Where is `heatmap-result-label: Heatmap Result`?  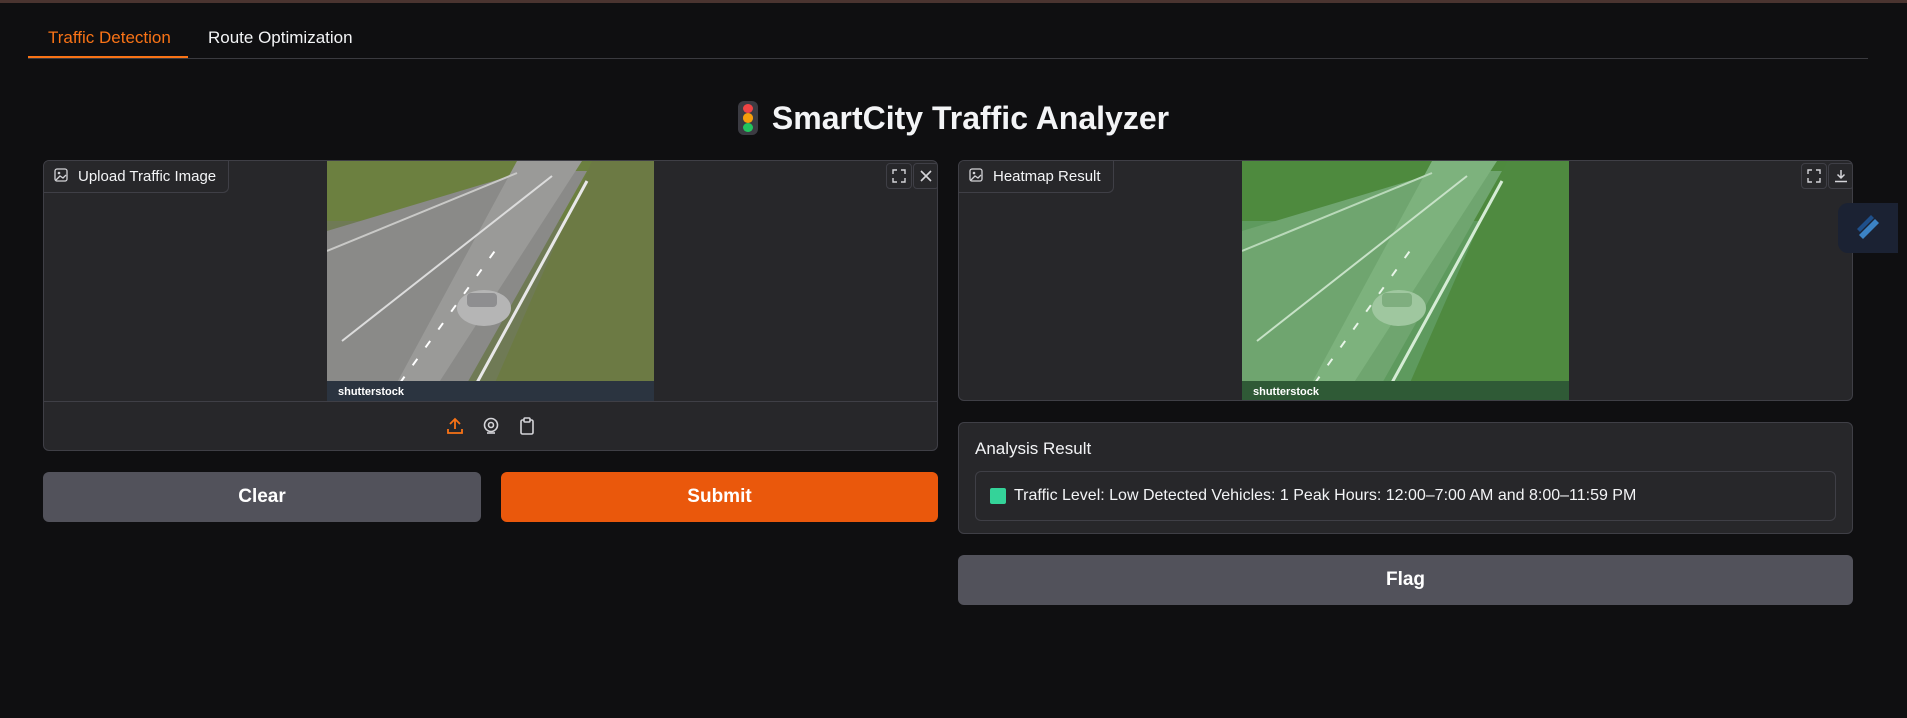
heatmap-result-label: Heatmap Result is located at coordinates (1036, 177).